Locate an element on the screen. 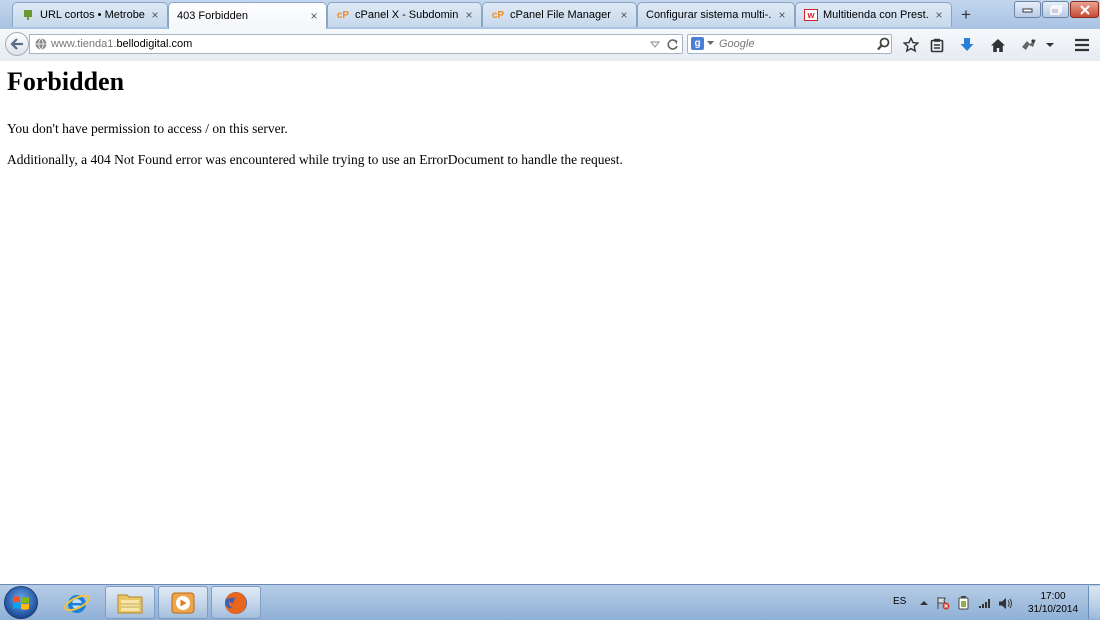  globe-icon is located at coordinates (41, 44).